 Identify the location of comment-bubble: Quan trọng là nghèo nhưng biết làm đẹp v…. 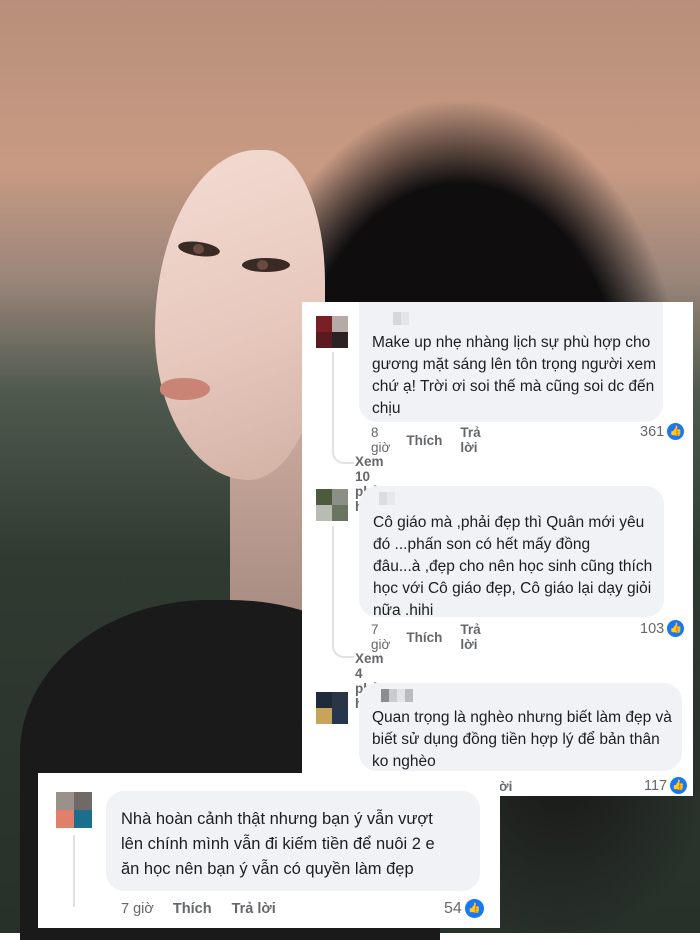
(520, 727).